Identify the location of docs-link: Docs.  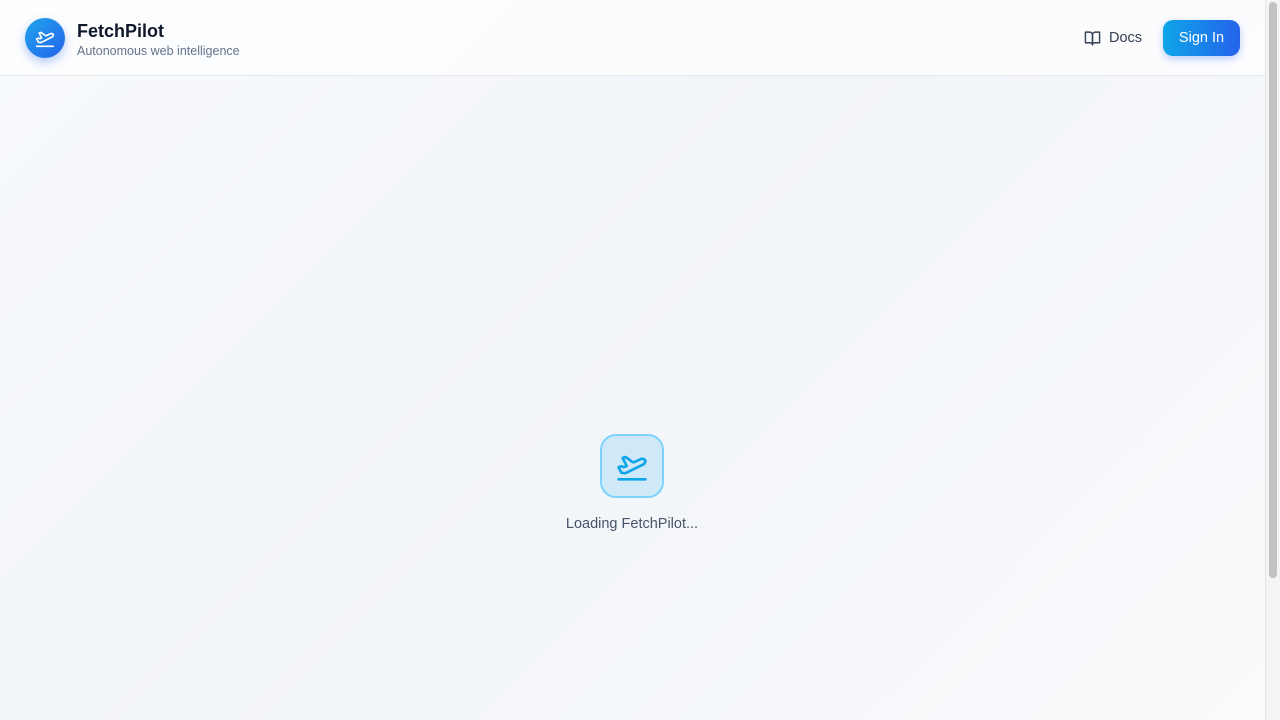
(1113, 38).